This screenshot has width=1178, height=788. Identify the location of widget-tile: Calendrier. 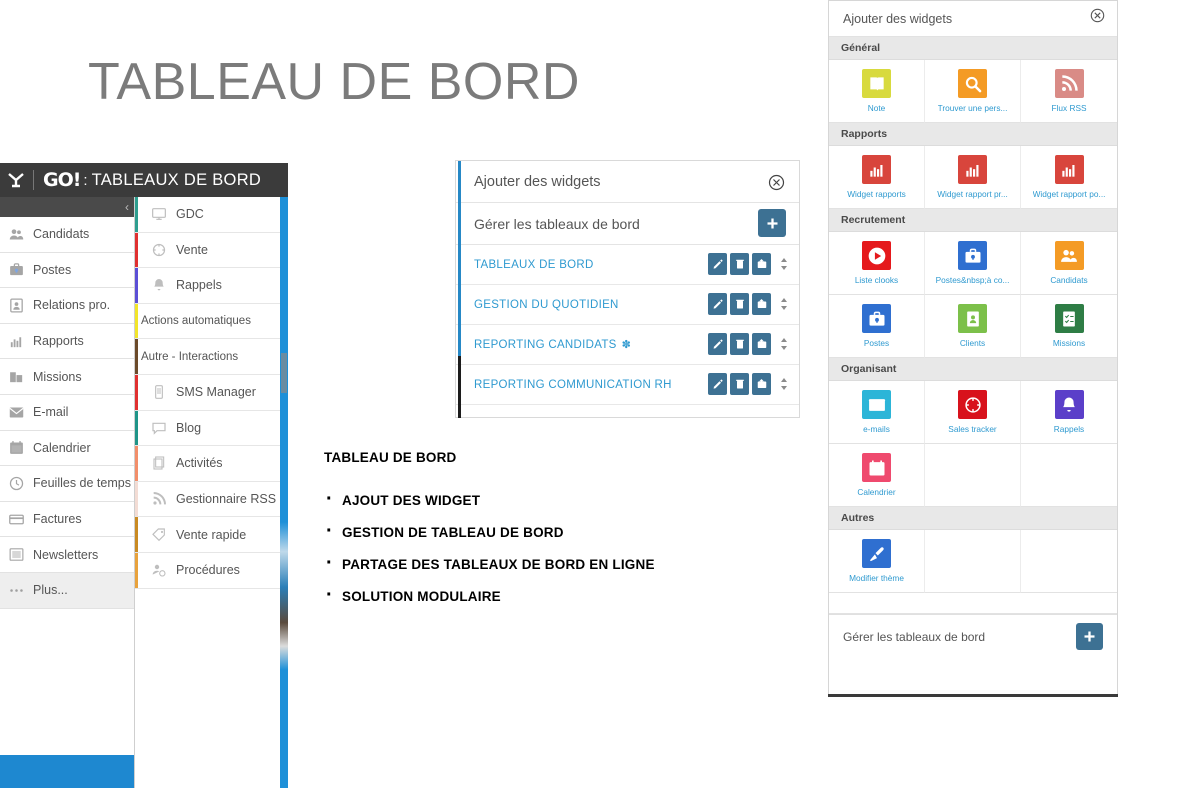
(877, 475).